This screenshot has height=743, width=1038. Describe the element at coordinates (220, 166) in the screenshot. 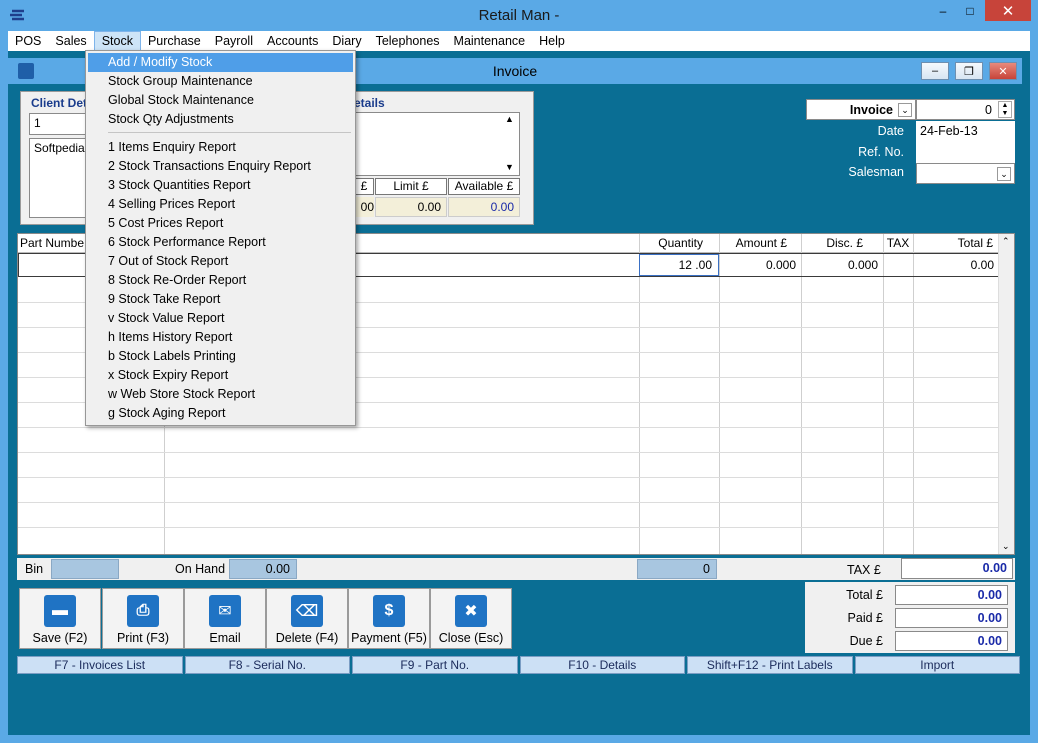

I see `menu-item-stock-transactions-report: 2 Stock Transactions Enquiry Report` at that location.